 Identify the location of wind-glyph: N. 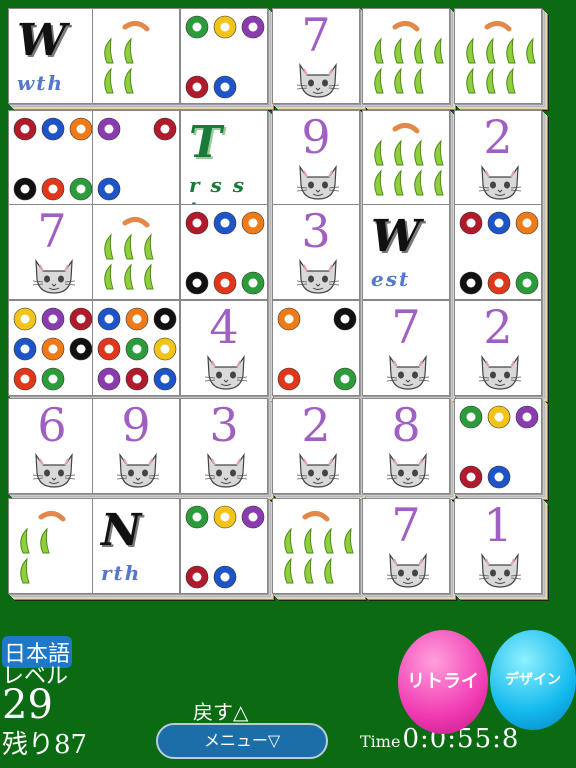
(121, 530).